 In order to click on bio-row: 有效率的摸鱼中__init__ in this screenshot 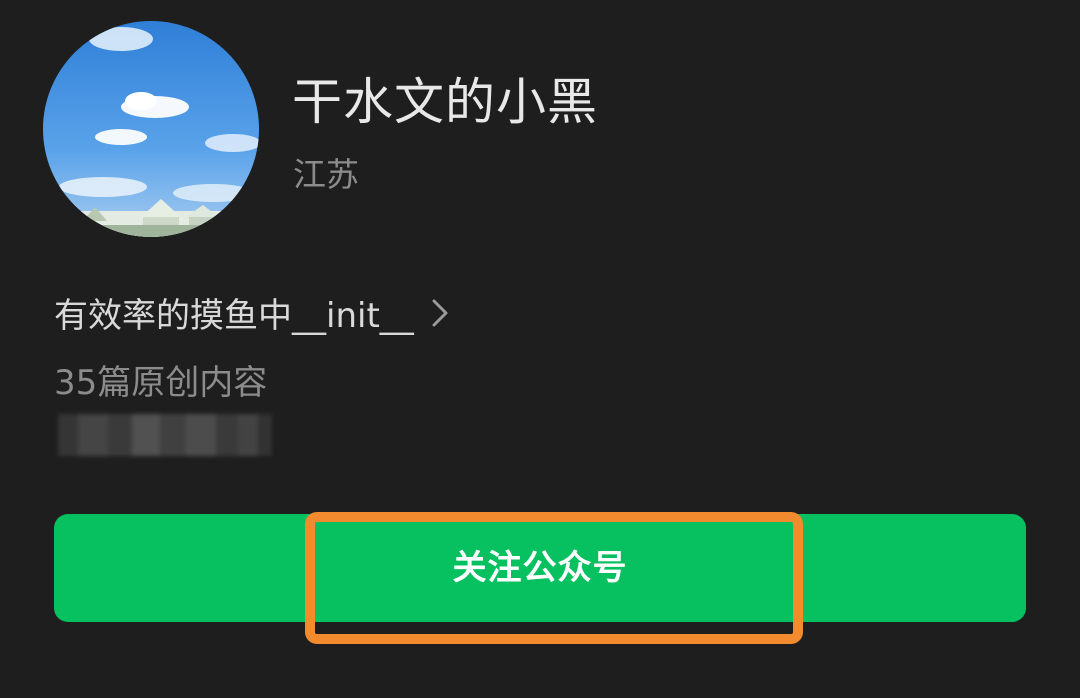, I will do `click(252, 312)`.